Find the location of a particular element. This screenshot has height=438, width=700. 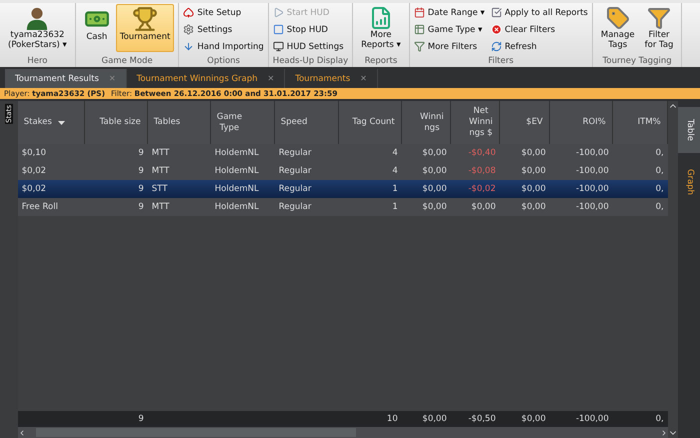

tab: Tournament Results ✕ is located at coordinates (66, 78).